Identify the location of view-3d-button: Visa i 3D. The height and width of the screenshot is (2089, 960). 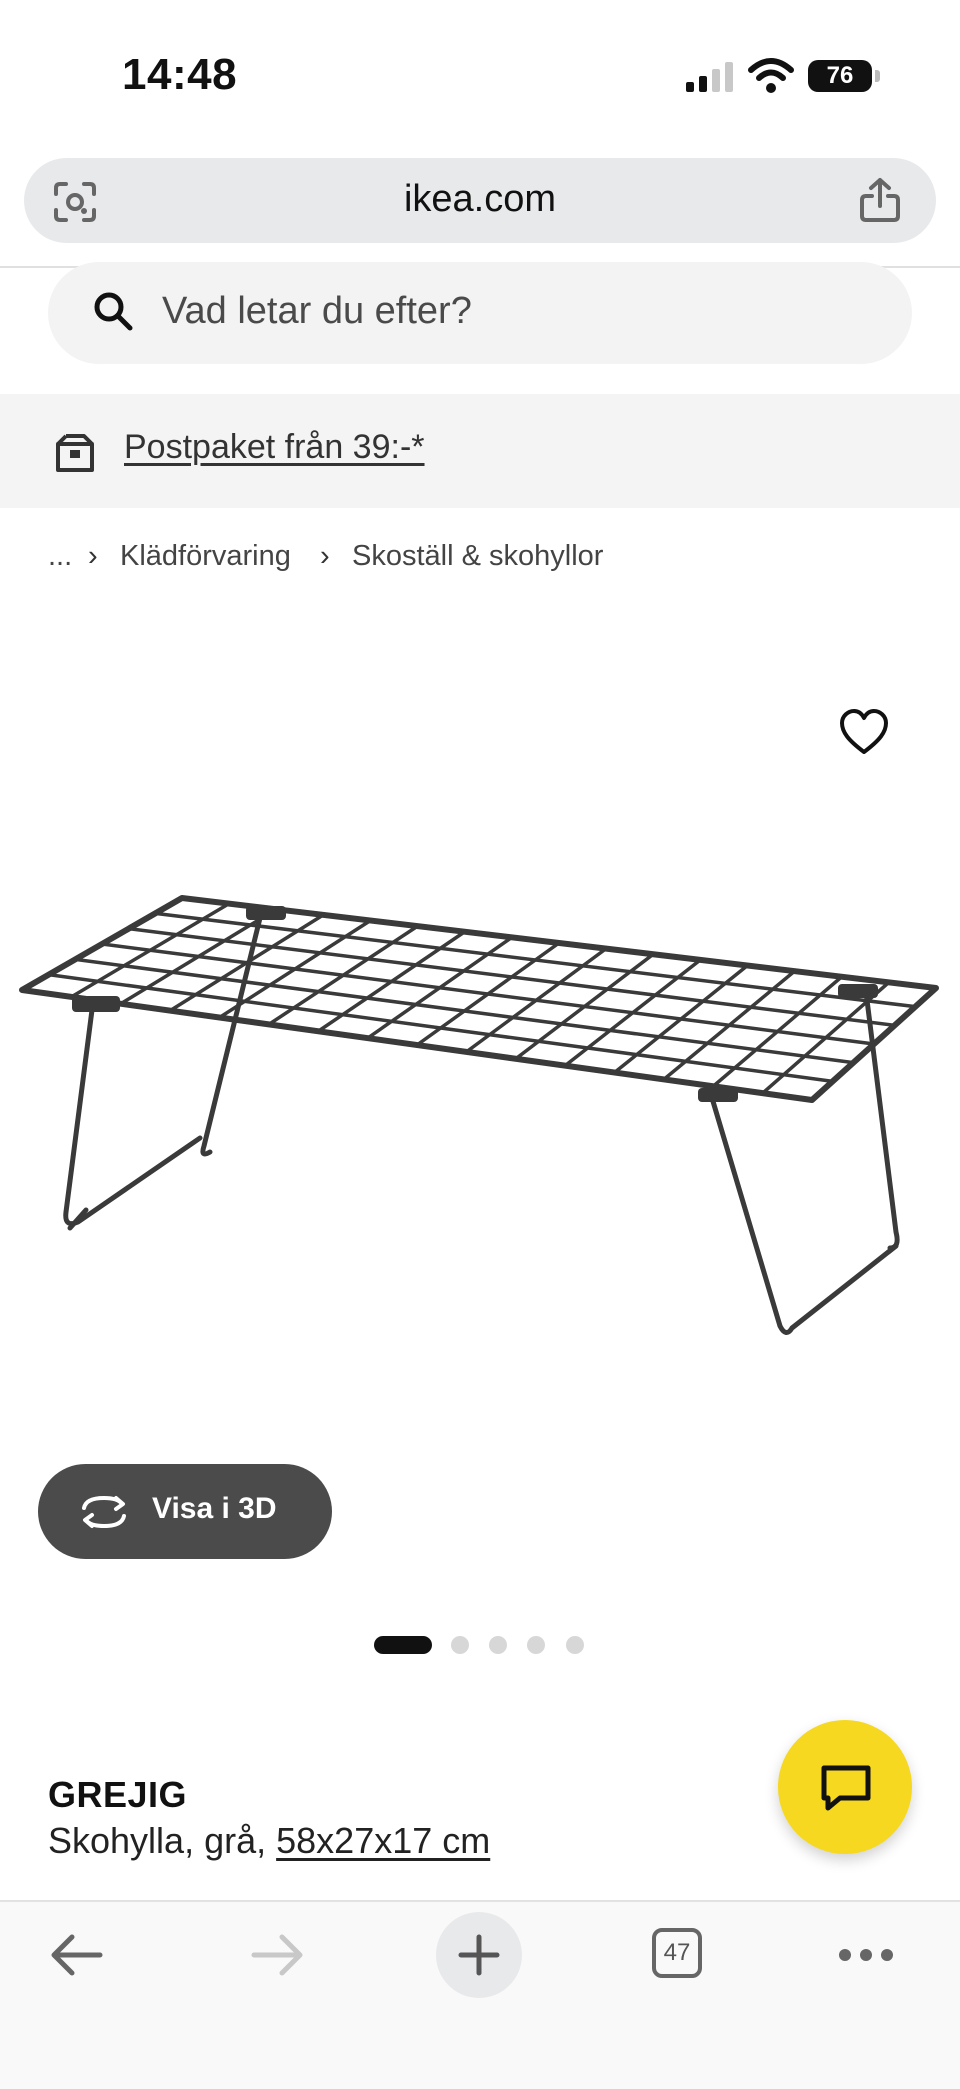
(185, 1511).